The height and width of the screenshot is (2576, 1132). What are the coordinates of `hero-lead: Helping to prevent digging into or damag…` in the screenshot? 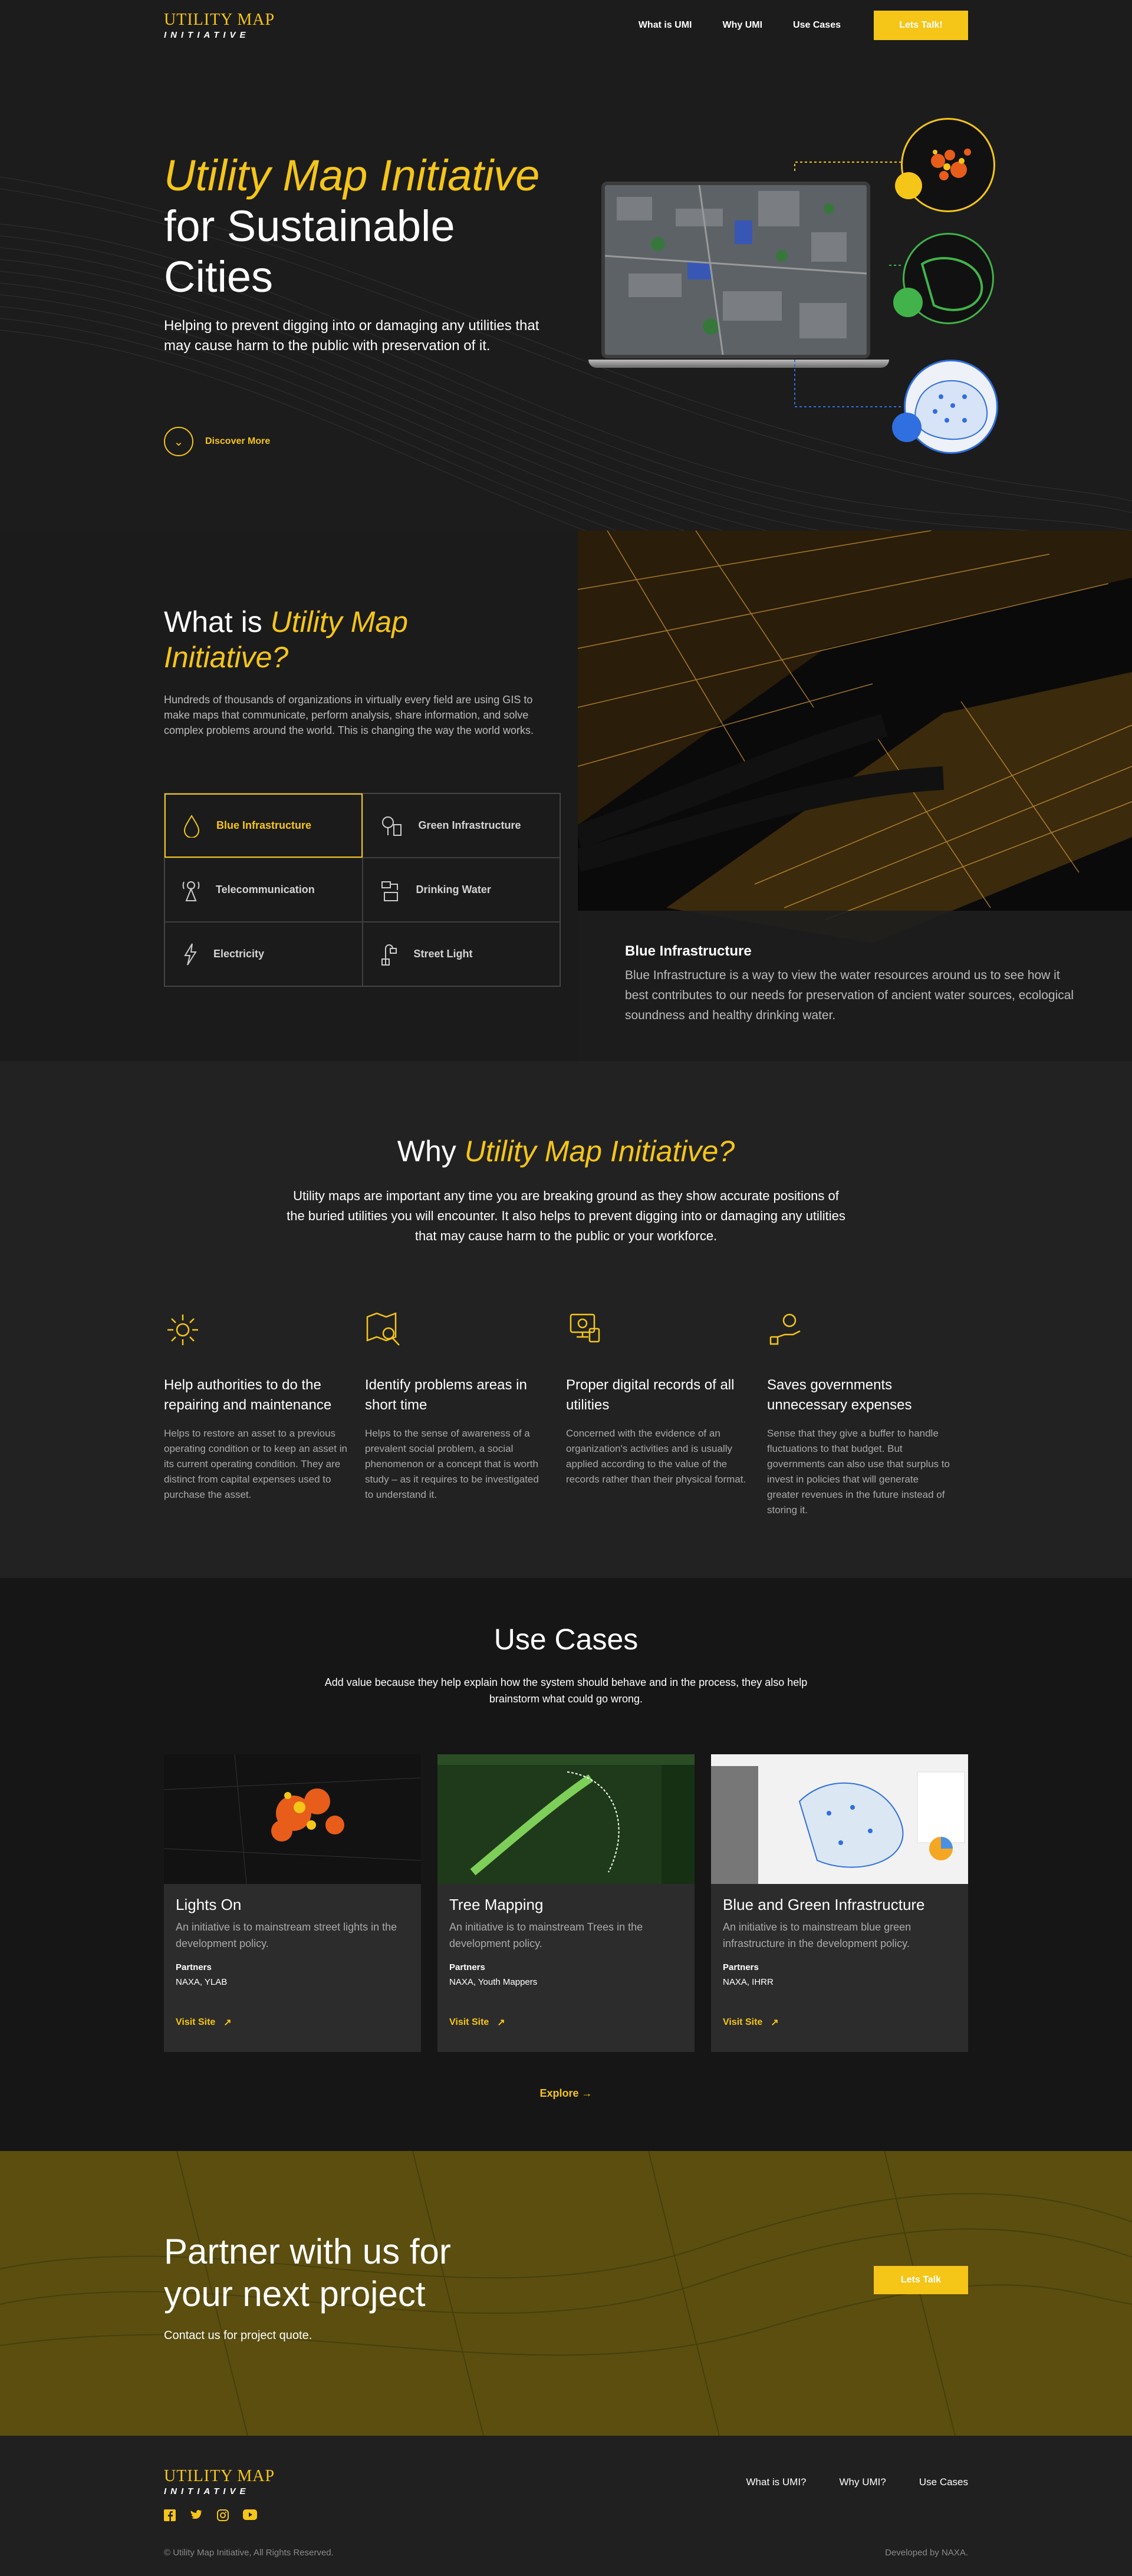 It's located at (351, 336).